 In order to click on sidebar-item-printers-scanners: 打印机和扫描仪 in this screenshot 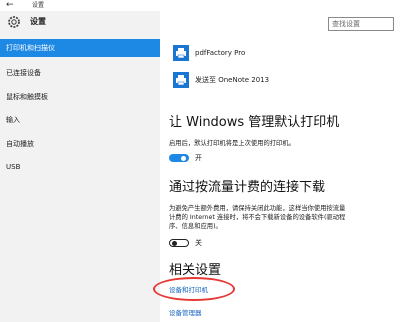, I will do `click(80, 48)`.